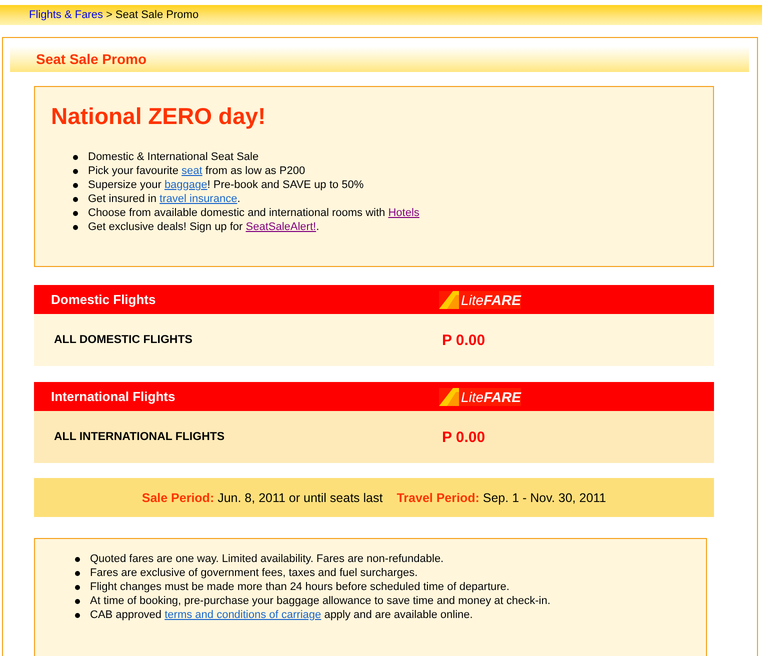 This screenshot has height=656, width=762. I want to click on promo-link: seat, so click(192, 171).